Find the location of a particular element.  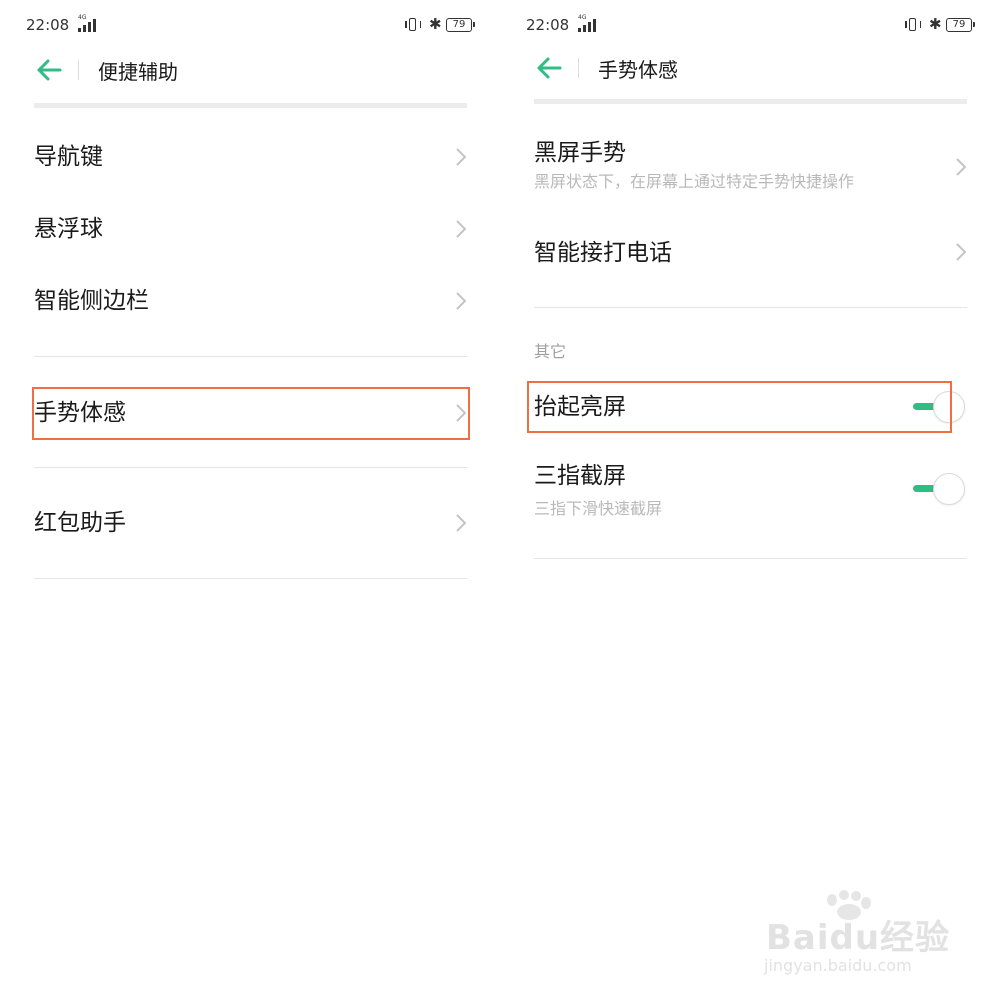

toggle-row-three-finger-screenshot: 三指截屏 三指下滑快速截屏 is located at coordinates (750, 492).